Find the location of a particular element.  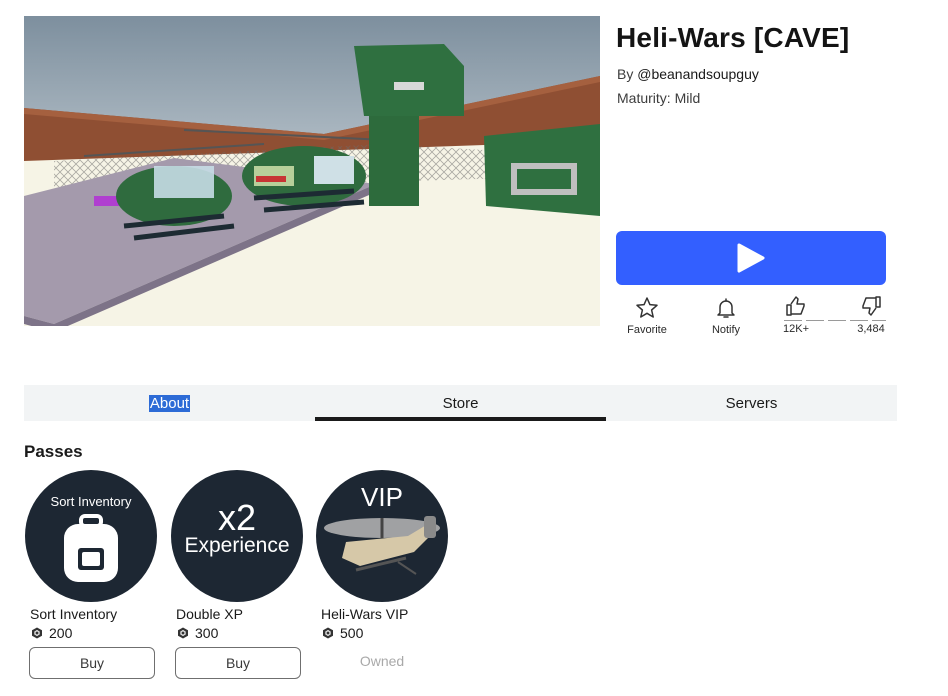

pass-name: Double XP is located at coordinates (209, 614).